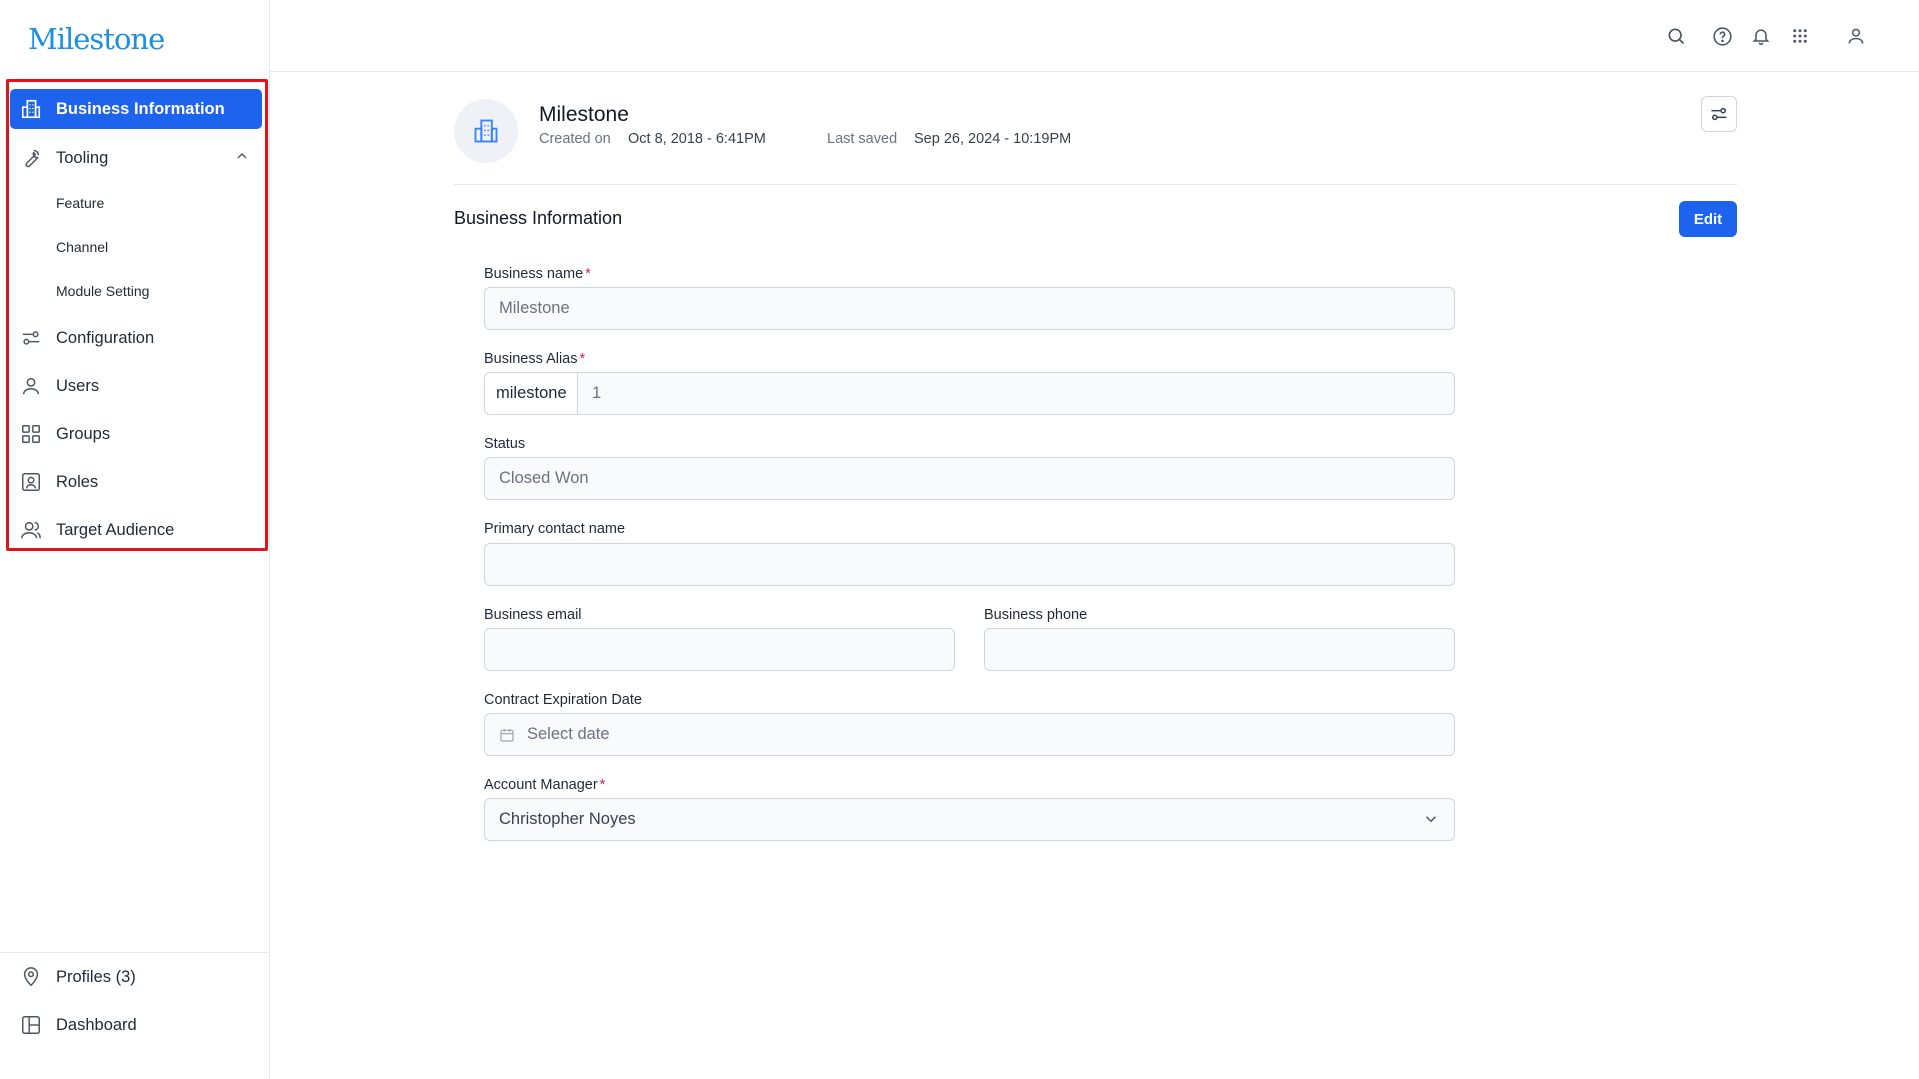 The image size is (1919, 1079). What do you see at coordinates (80, 203) in the screenshot?
I see `sidebar-subitem-feature: Feature` at bounding box center [80, 203].